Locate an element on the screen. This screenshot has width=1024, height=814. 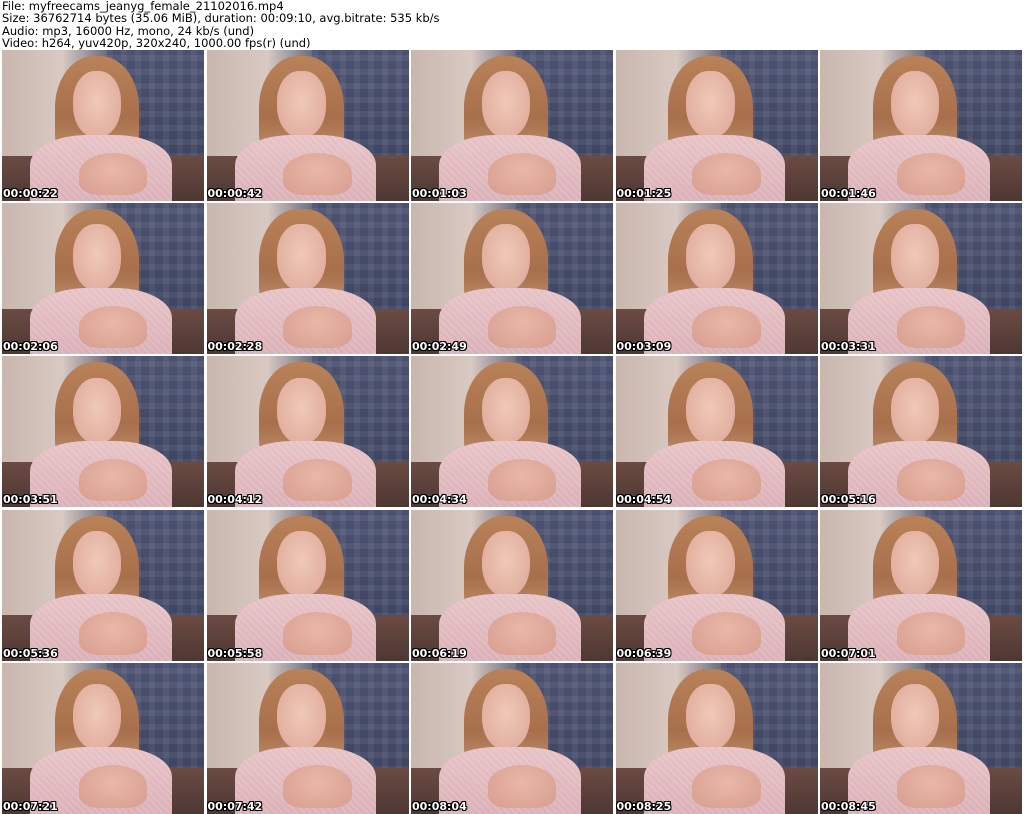
thumbnail-timestamp: 00:06:39 is located at coordinates (644, 653).